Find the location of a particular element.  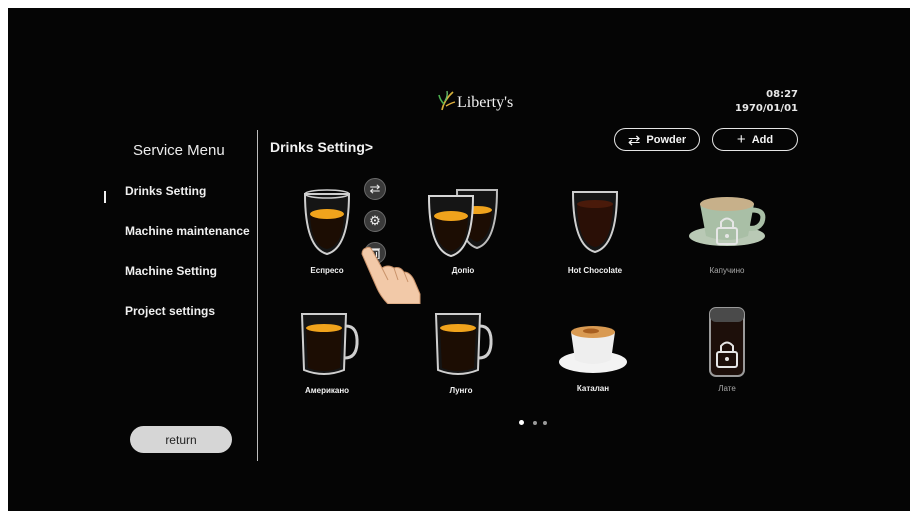

drink-tile-americano: Американо is located at coordinates (327, 351).